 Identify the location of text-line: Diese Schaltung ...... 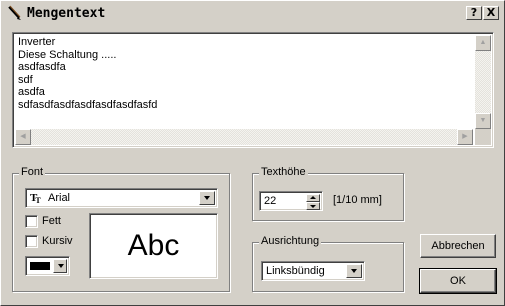
(246, 55).